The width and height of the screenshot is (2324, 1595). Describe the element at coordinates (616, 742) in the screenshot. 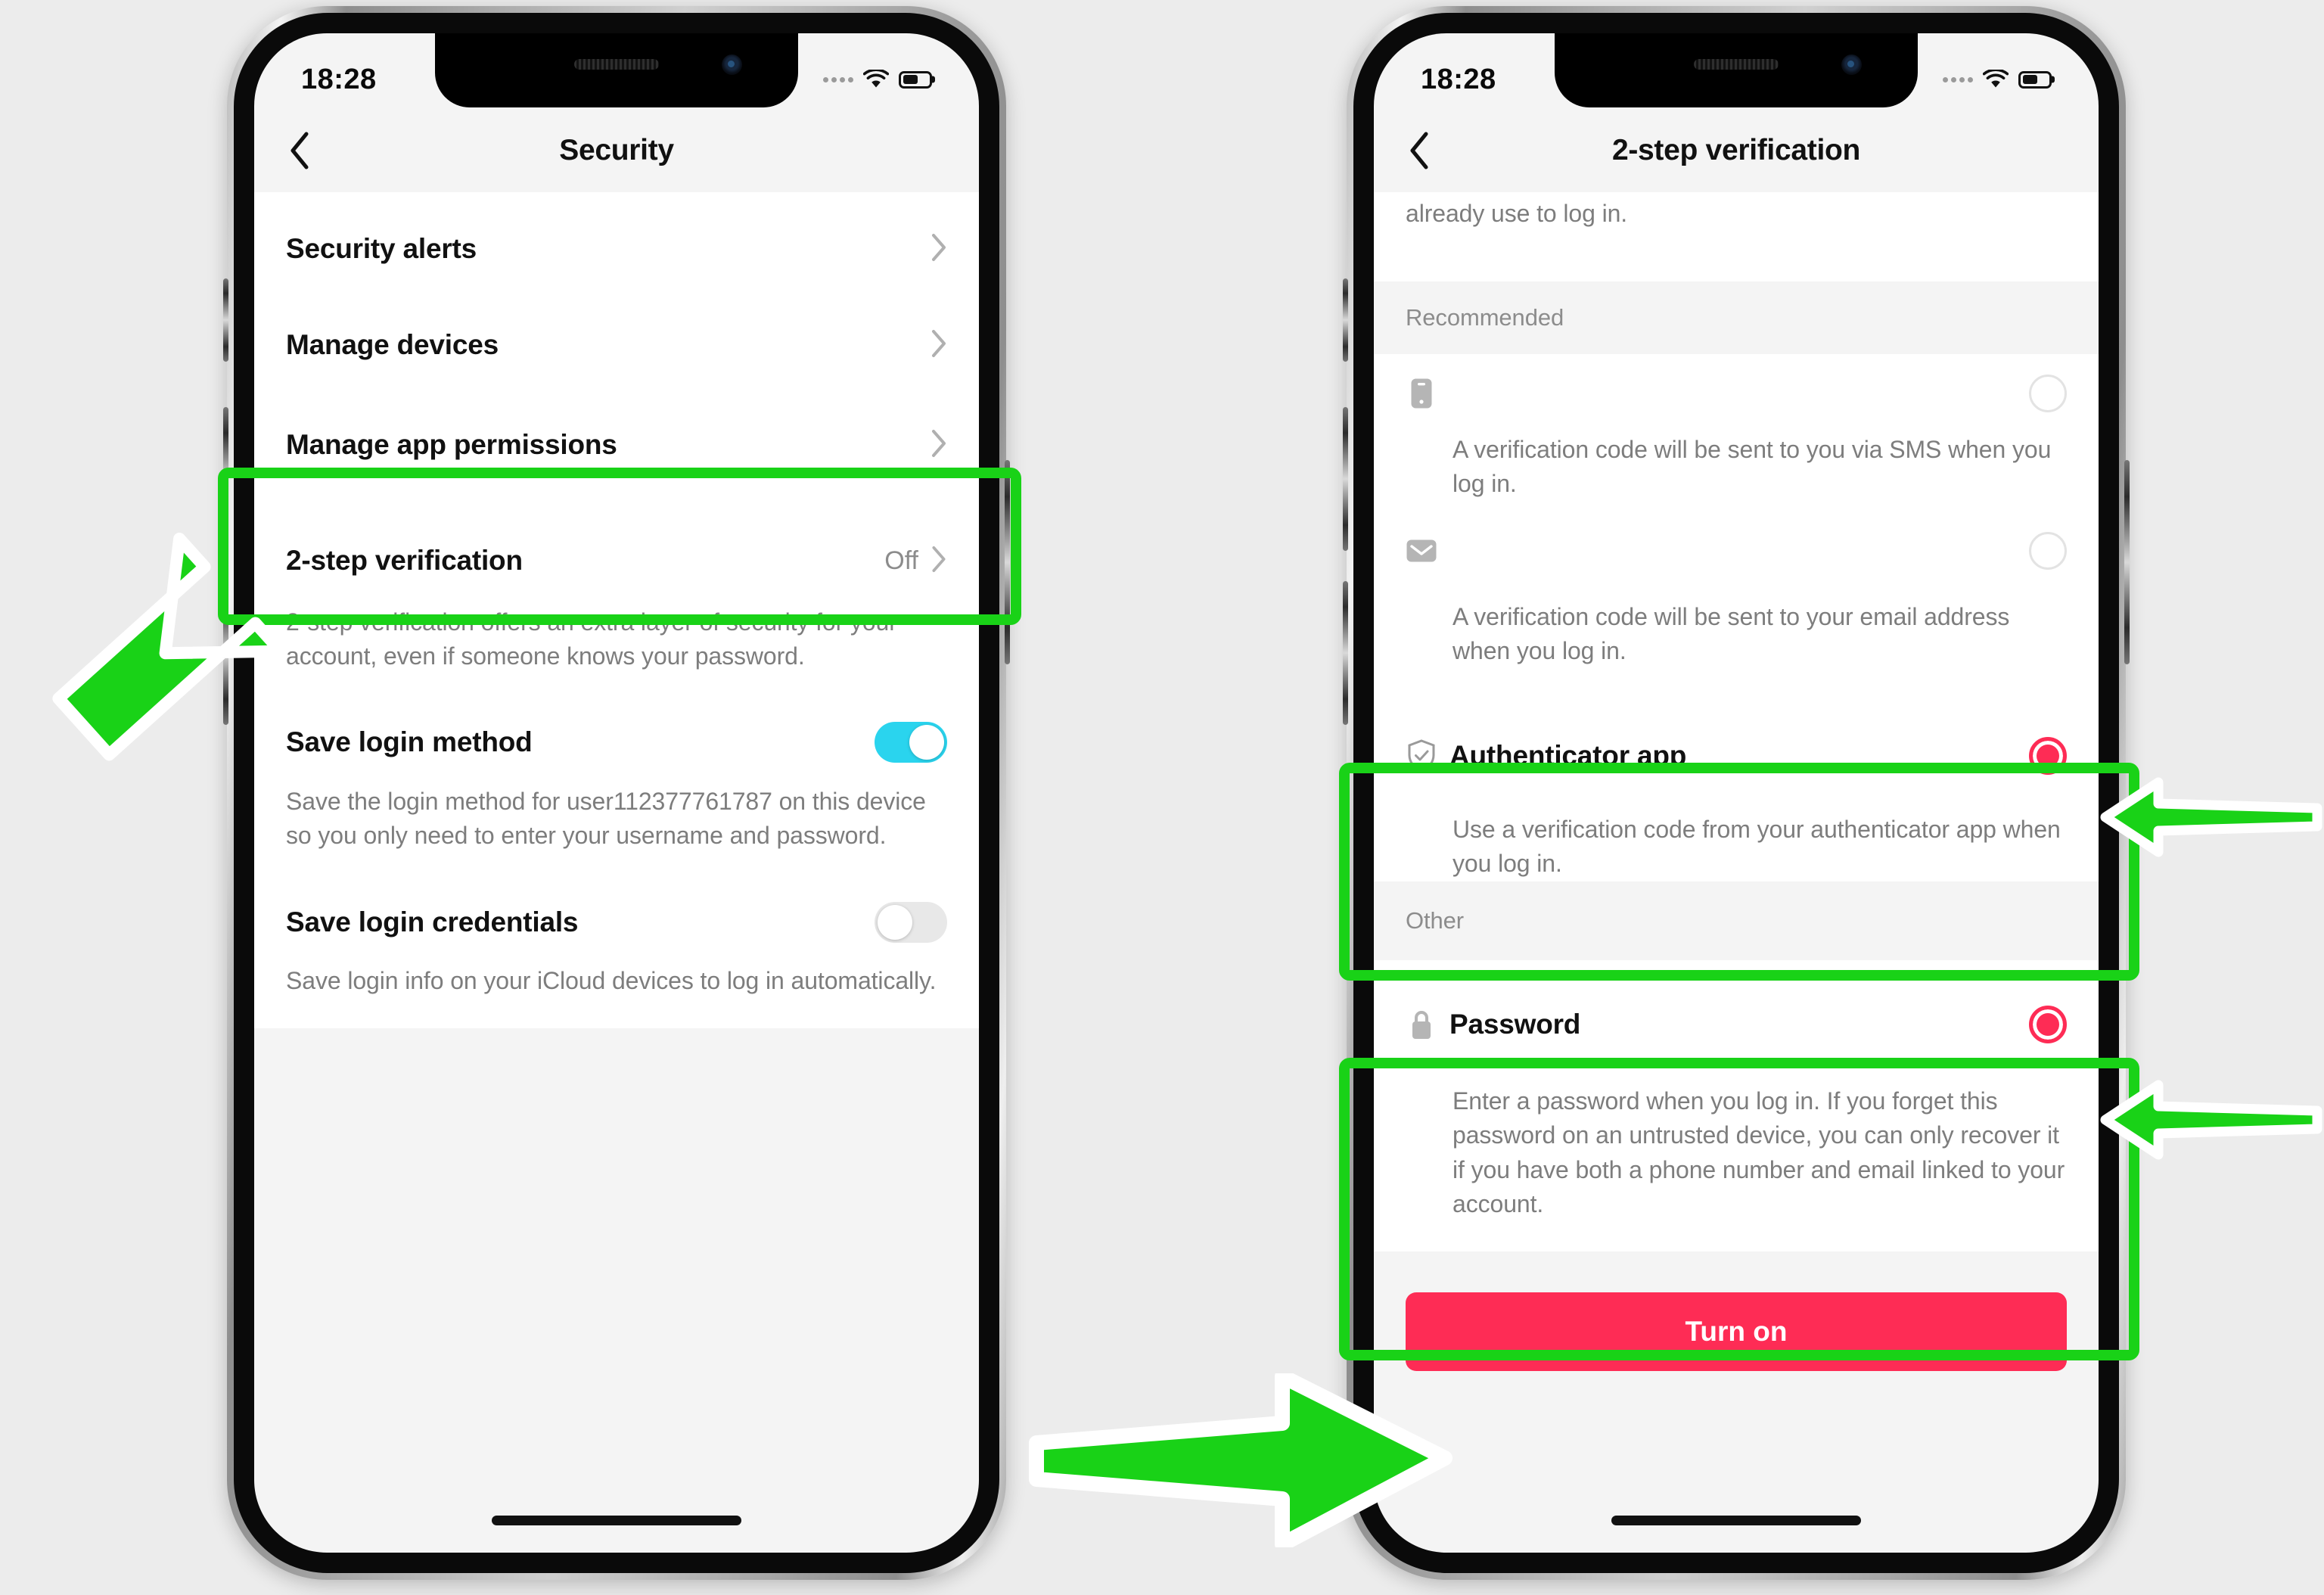

I see `list-item-save-login-method: Save login method` at that location.